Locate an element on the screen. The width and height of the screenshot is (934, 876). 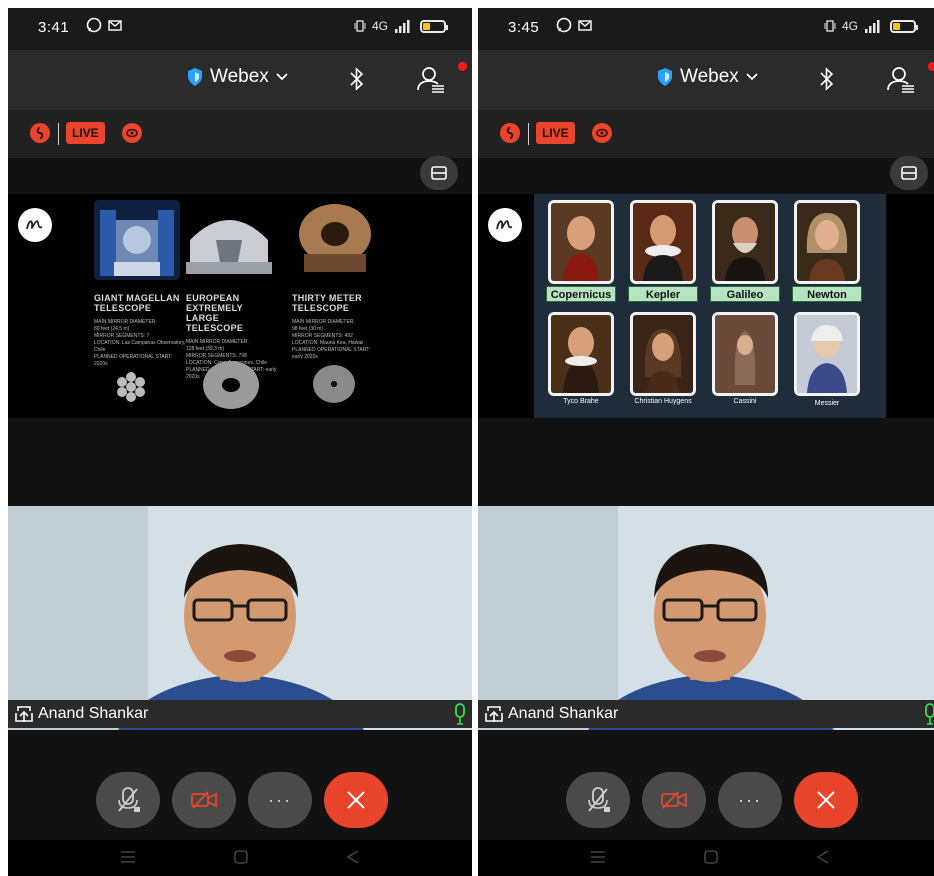
layout-icon is located at coordinates (909, 173).